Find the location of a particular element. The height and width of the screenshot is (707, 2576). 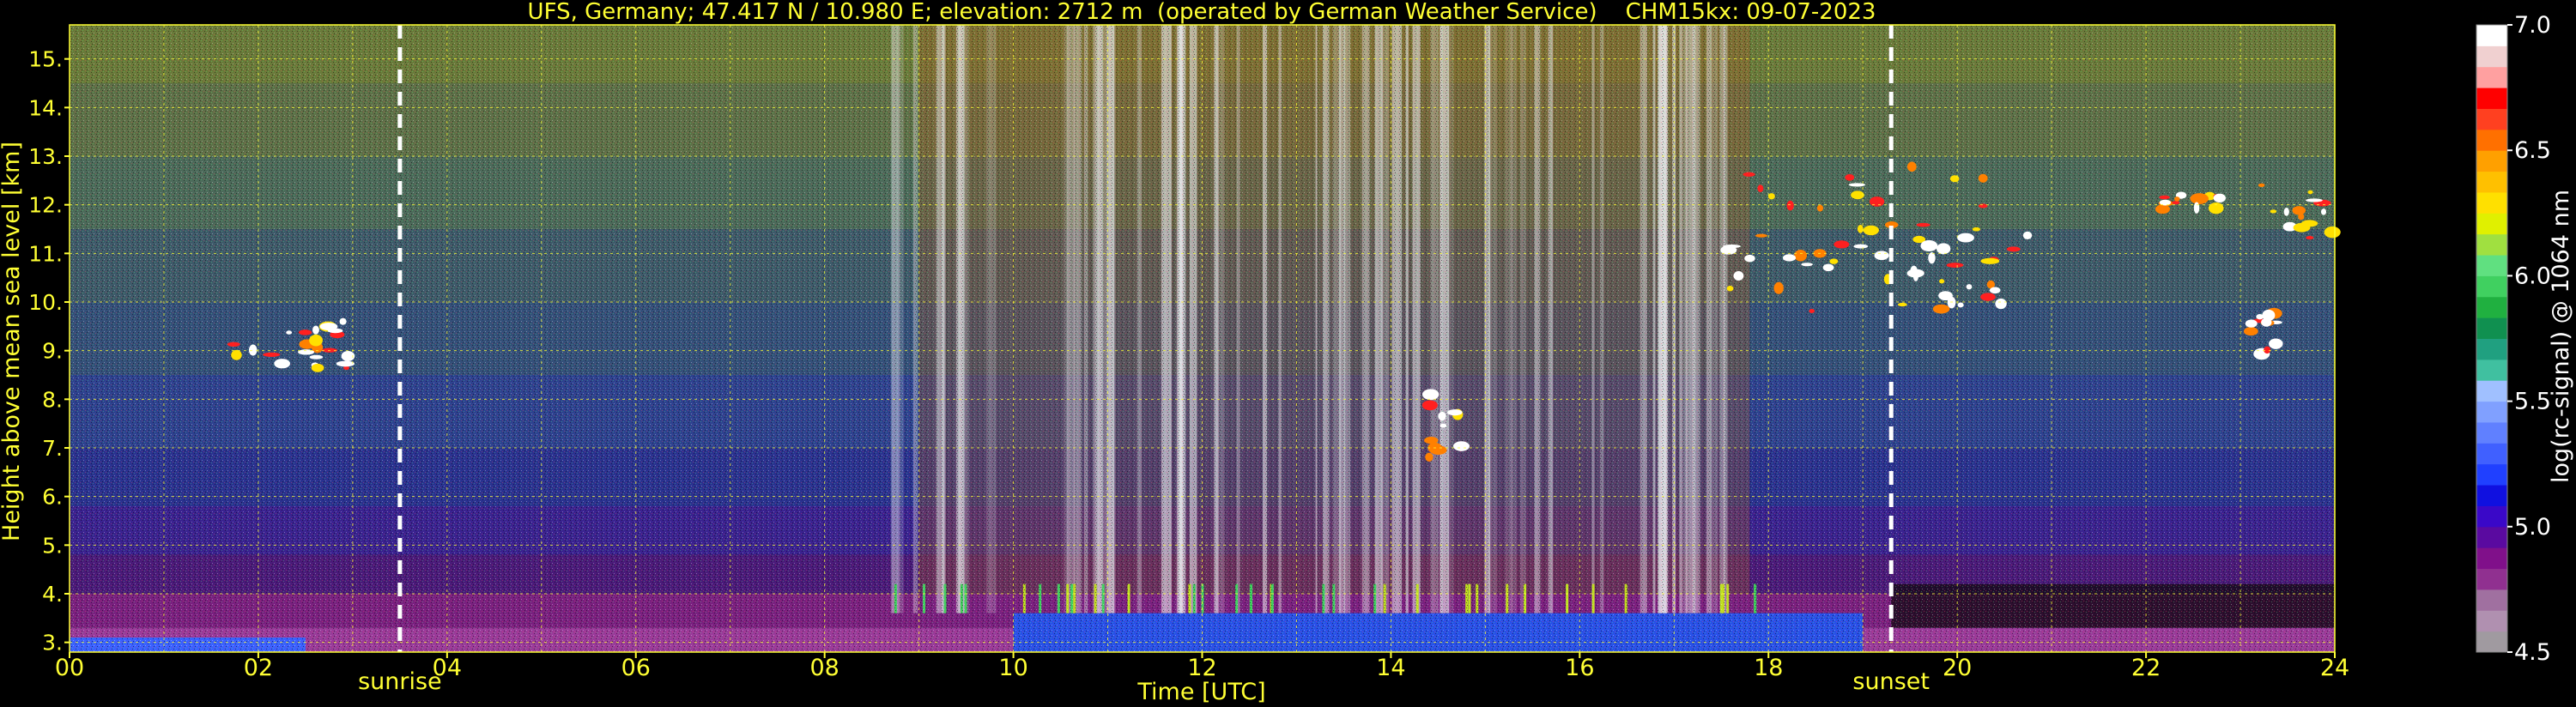

y-tick-label: 15. is located at coordinates (45, 60).